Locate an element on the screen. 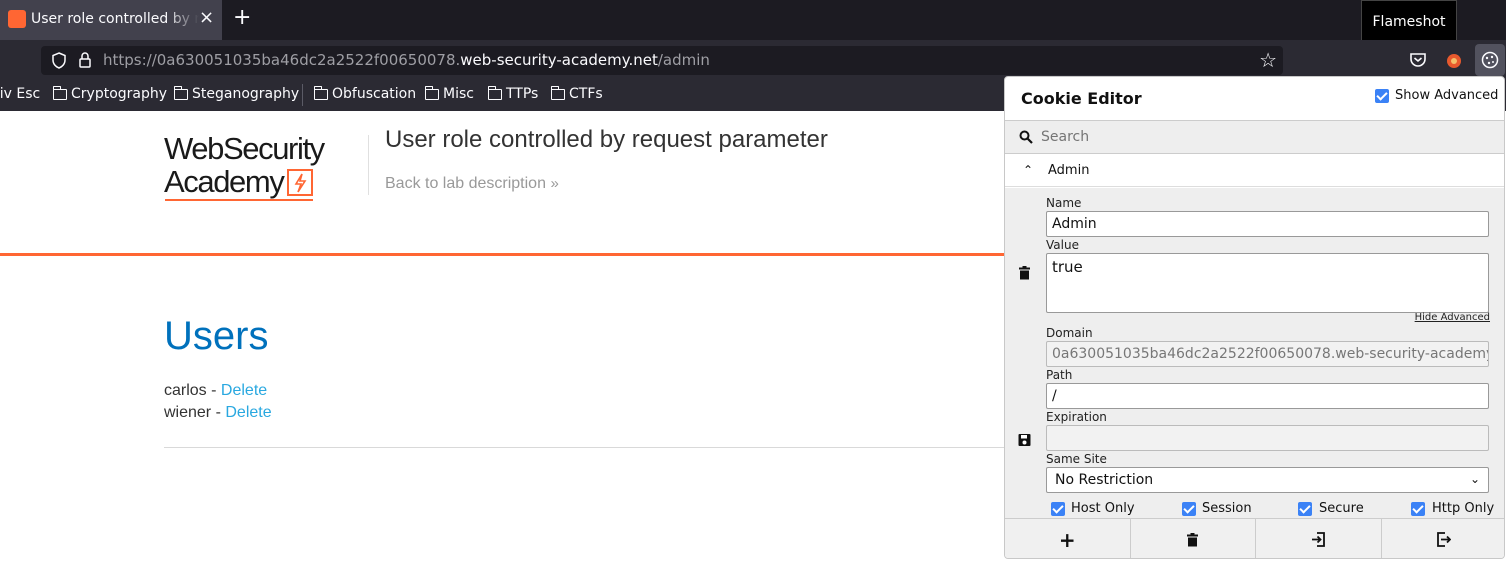 The width and height of the screenshot is (1506, 561). same-site-select: No Restriction ⌄ is located at coordinates (1267, 480).